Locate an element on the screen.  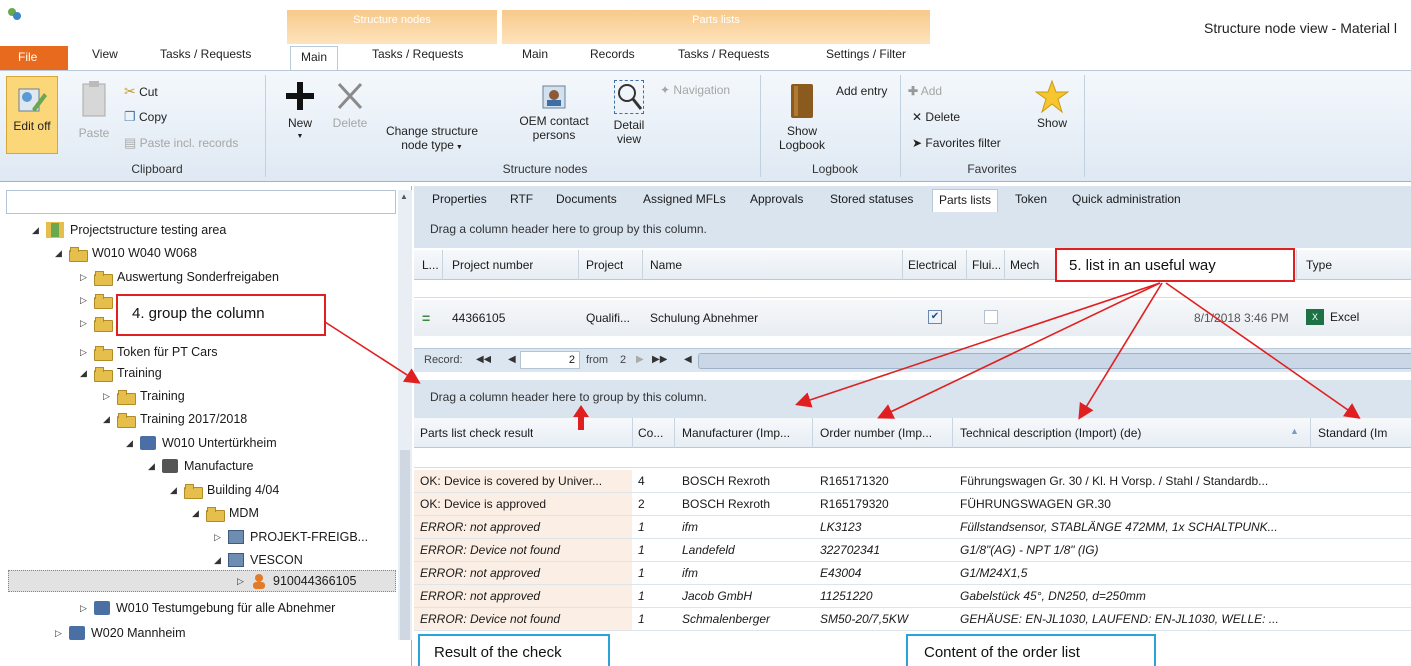
callout-list-useful: 5. list in an useful way is located at coordinates (1175, 265).